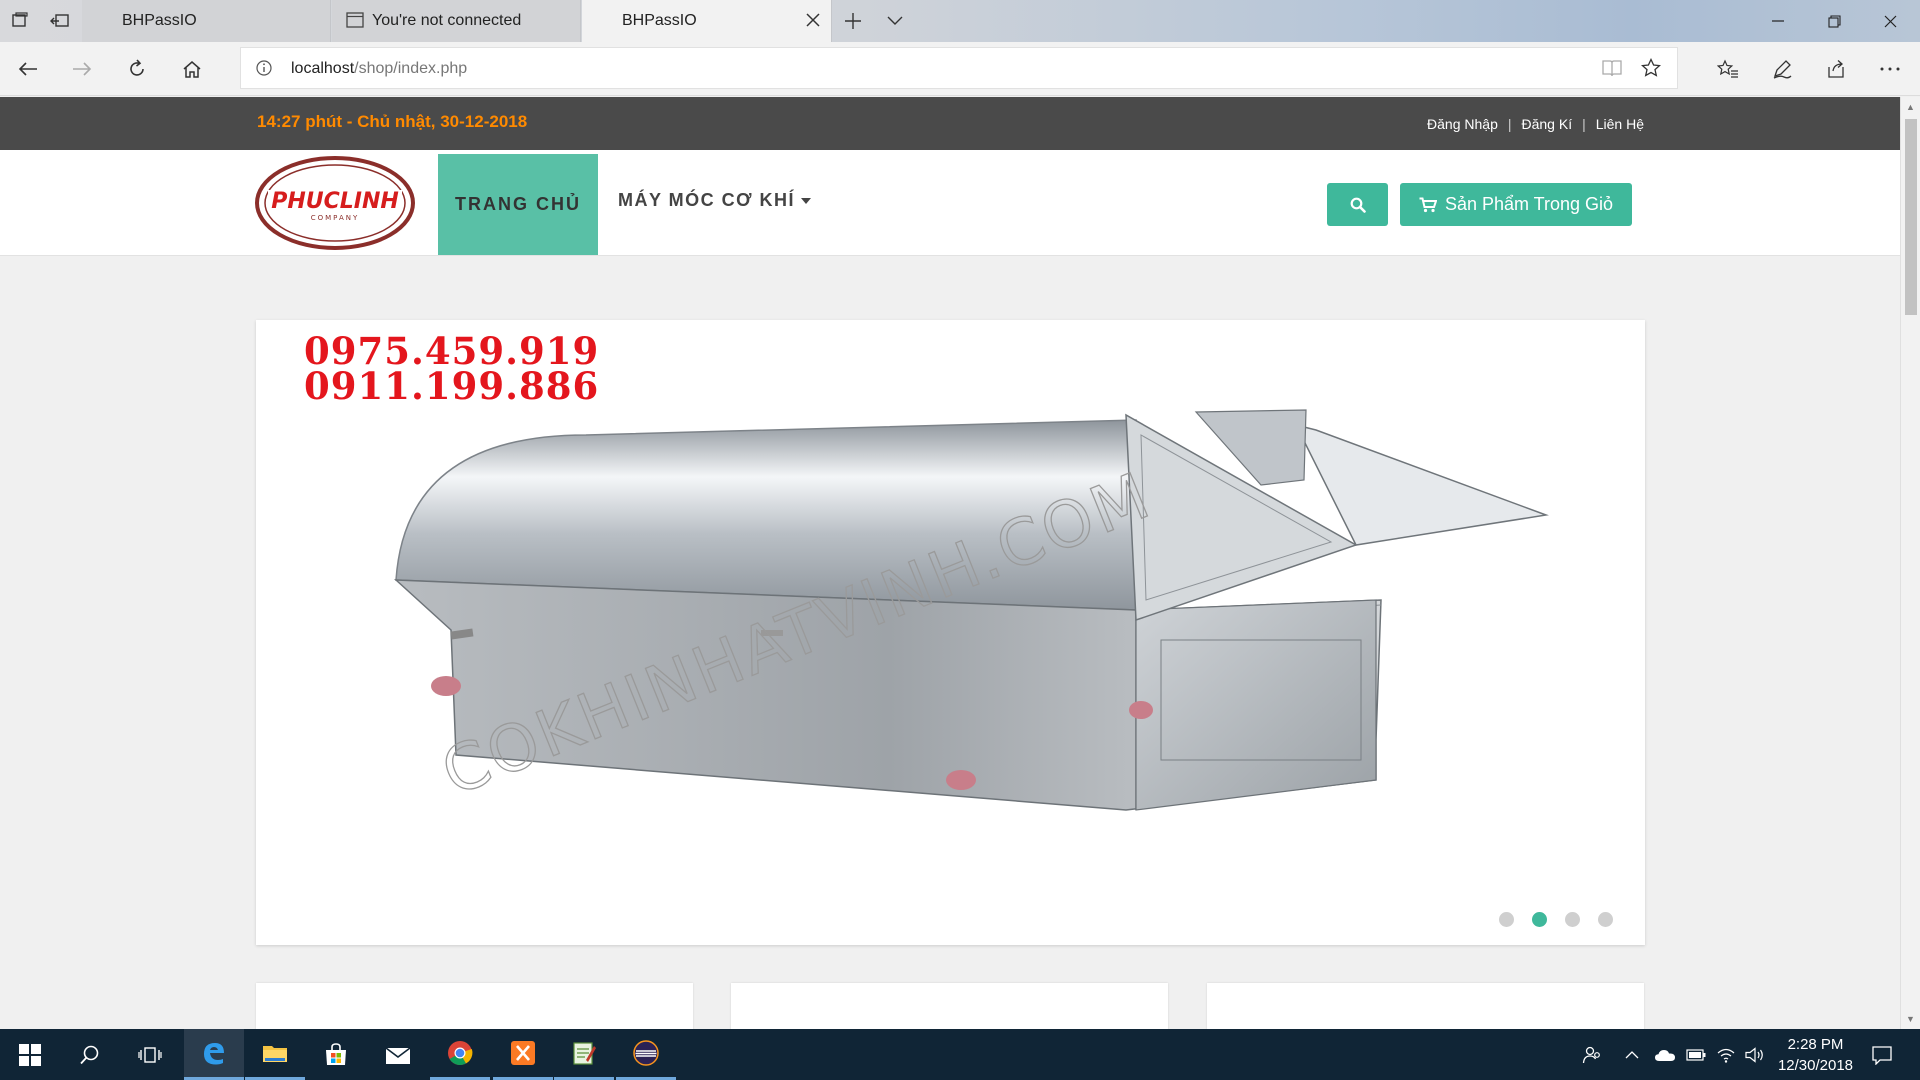  What do you see at coordinates (214, 1054) in the screenshot?
I see `edge-icon` at bounding box center [214, 1054].